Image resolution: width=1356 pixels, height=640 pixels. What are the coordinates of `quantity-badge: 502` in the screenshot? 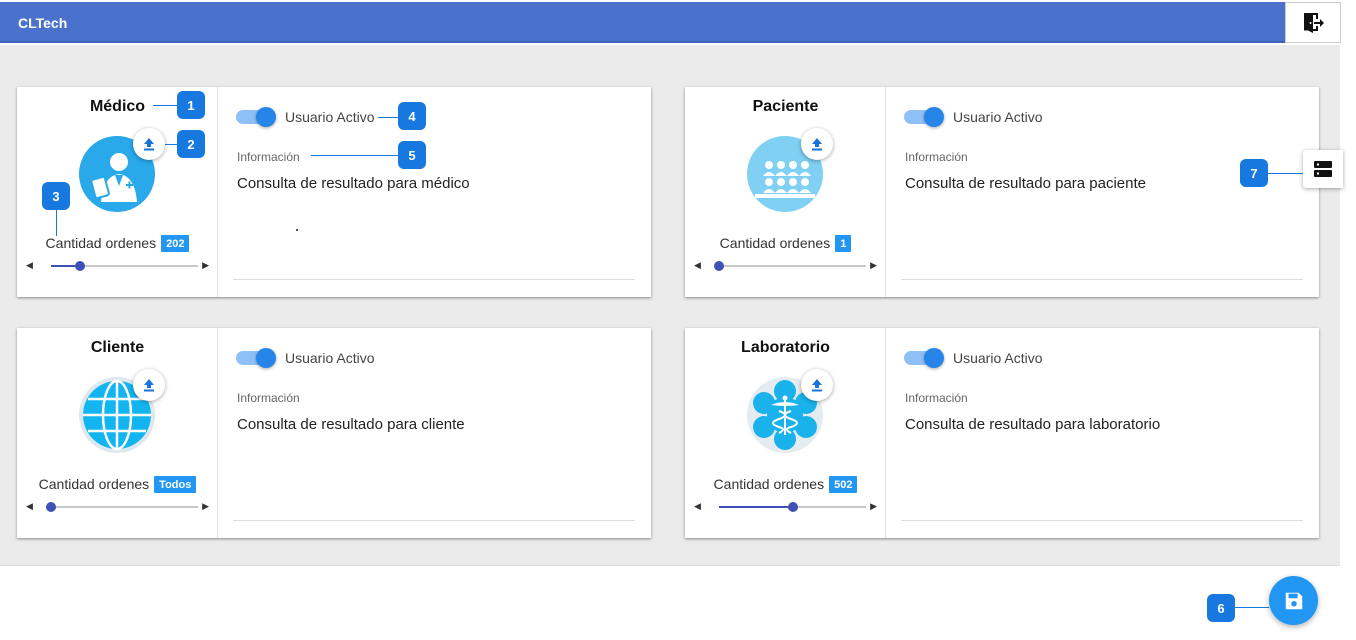 It's located at (843, 484).